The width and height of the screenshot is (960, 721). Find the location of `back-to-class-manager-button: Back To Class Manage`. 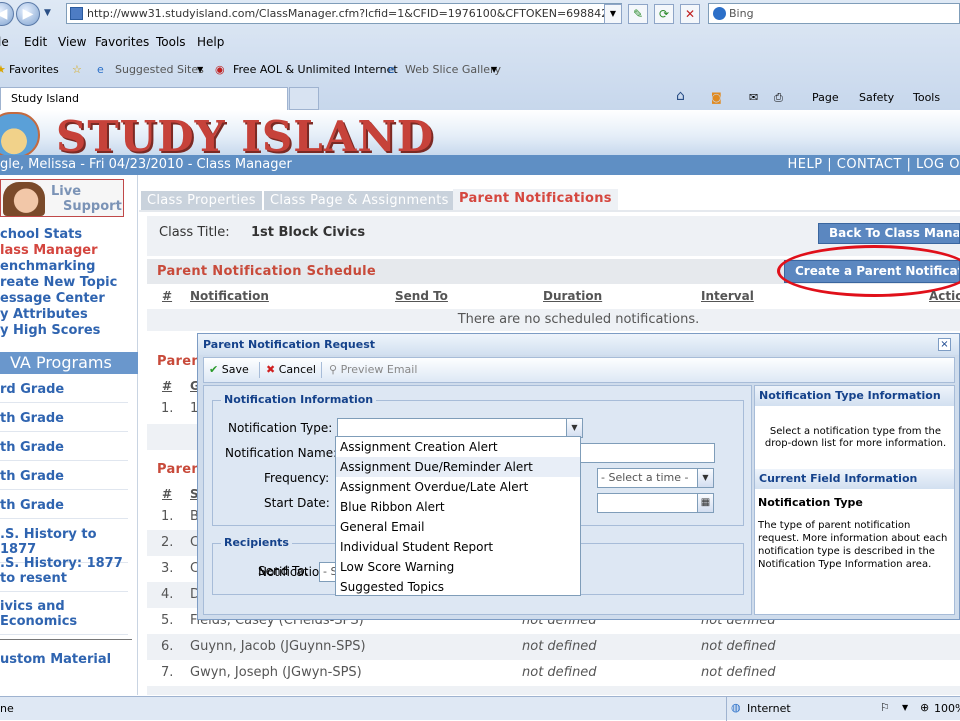

back-to-class-manager-button: Back To Class Manage is located at coordinates (889, 233).